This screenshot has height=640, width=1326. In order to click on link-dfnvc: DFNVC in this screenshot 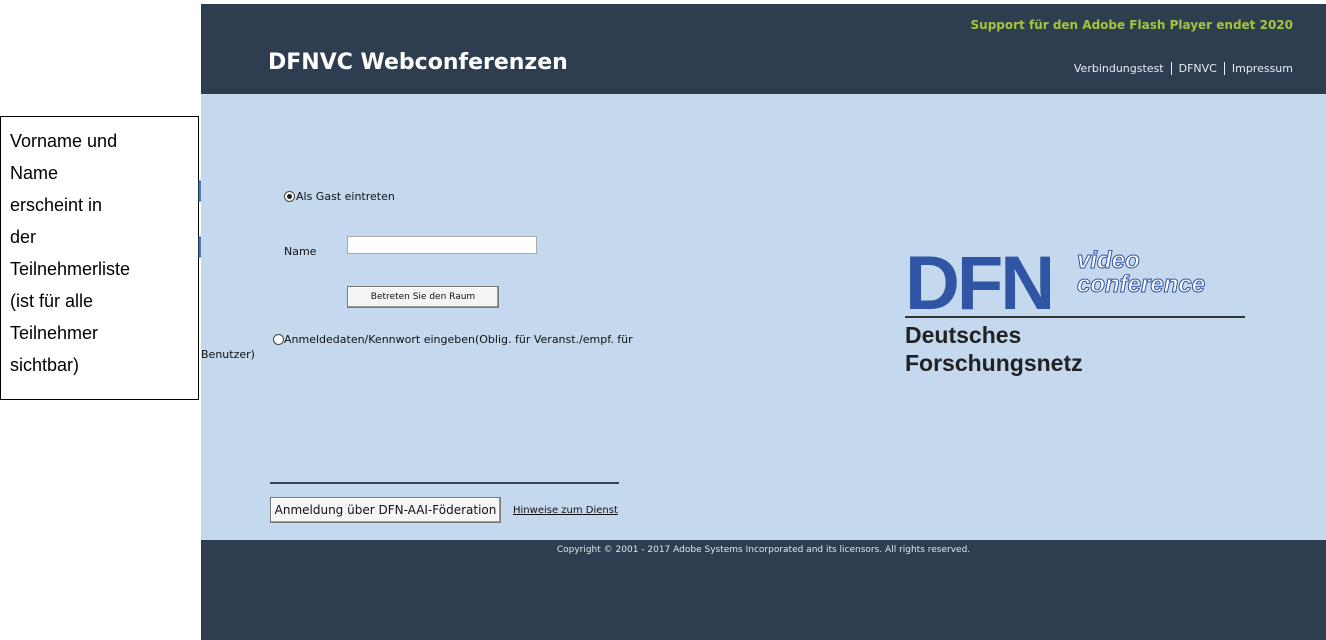, I will do `click(1198, 68)`.